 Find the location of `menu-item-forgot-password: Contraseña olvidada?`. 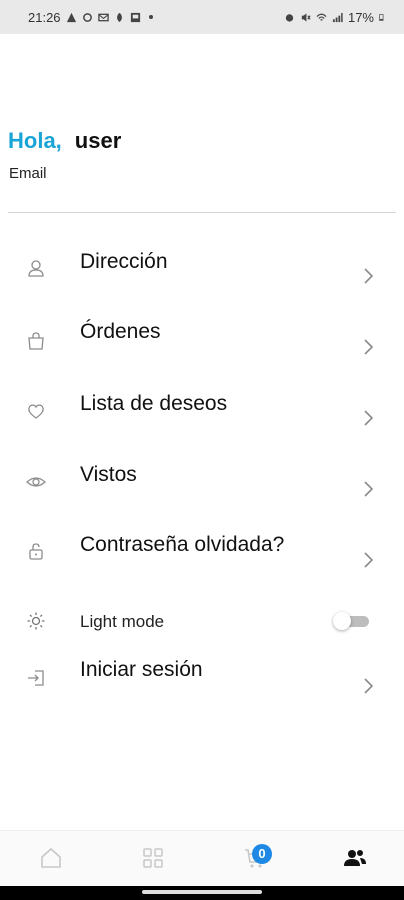

menu-item-forgot-password: Contraseña olvidada? is located at coordinates (202, 558).